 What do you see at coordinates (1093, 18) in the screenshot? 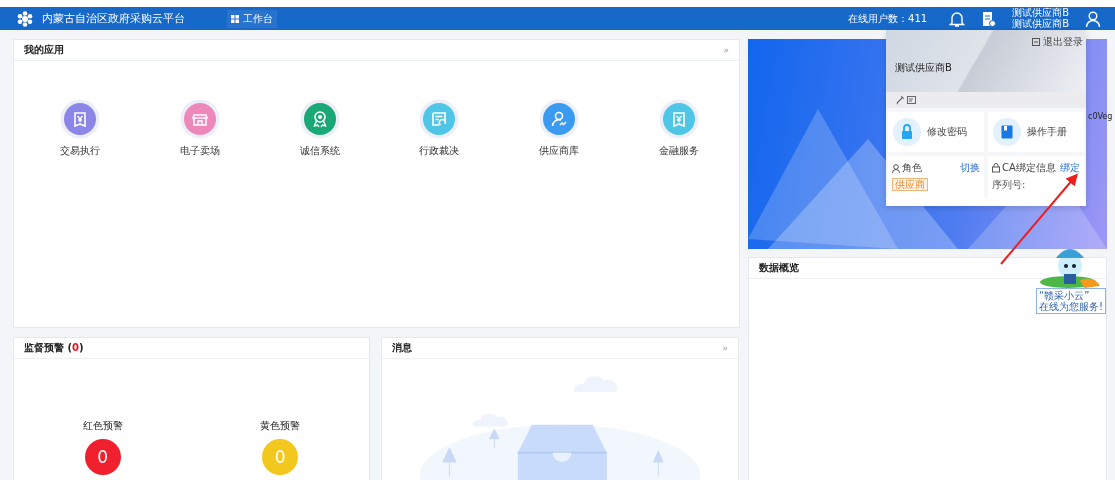
I see `user-icon` at bounding box center [1093, 18].